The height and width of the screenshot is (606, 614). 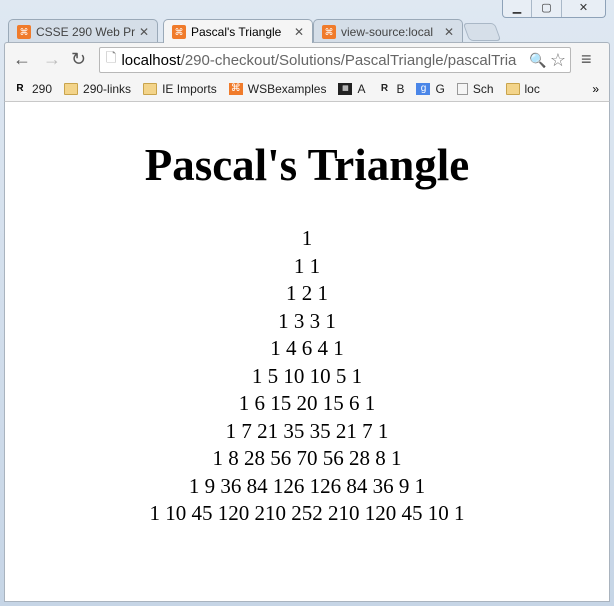 I want to click on bookmarks-overflow-button: », so click(x=595, y=89).